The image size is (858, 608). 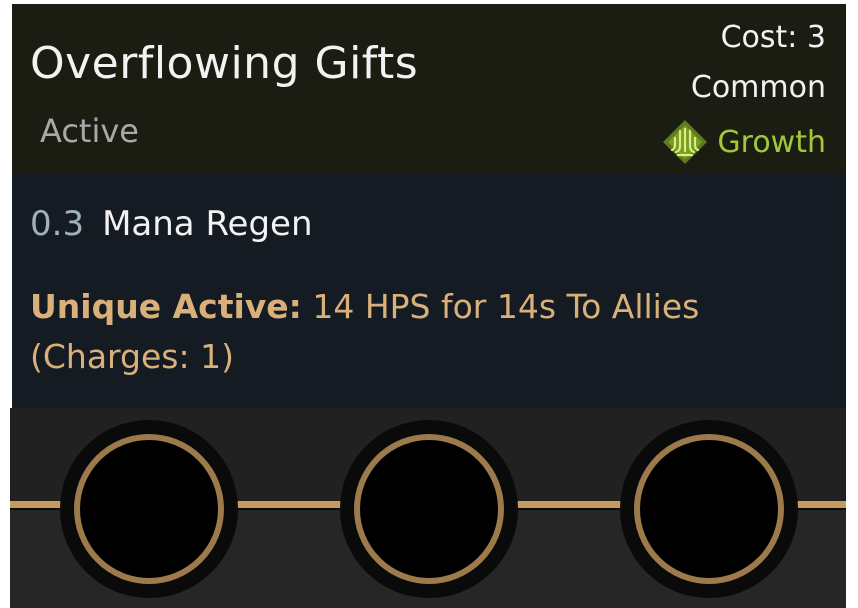 What do you see at coordinates (771, 142) in the screenshot?
I see `item-path-label: Growth` at bounding box center [771, 142].